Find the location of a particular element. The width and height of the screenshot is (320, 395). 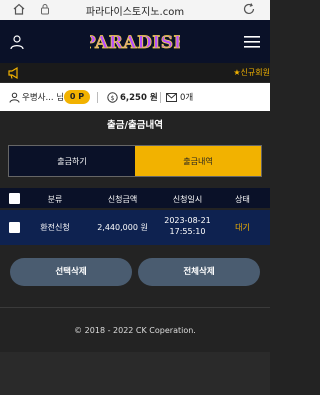

megaphone-icon is located at coordinates (13, 73).